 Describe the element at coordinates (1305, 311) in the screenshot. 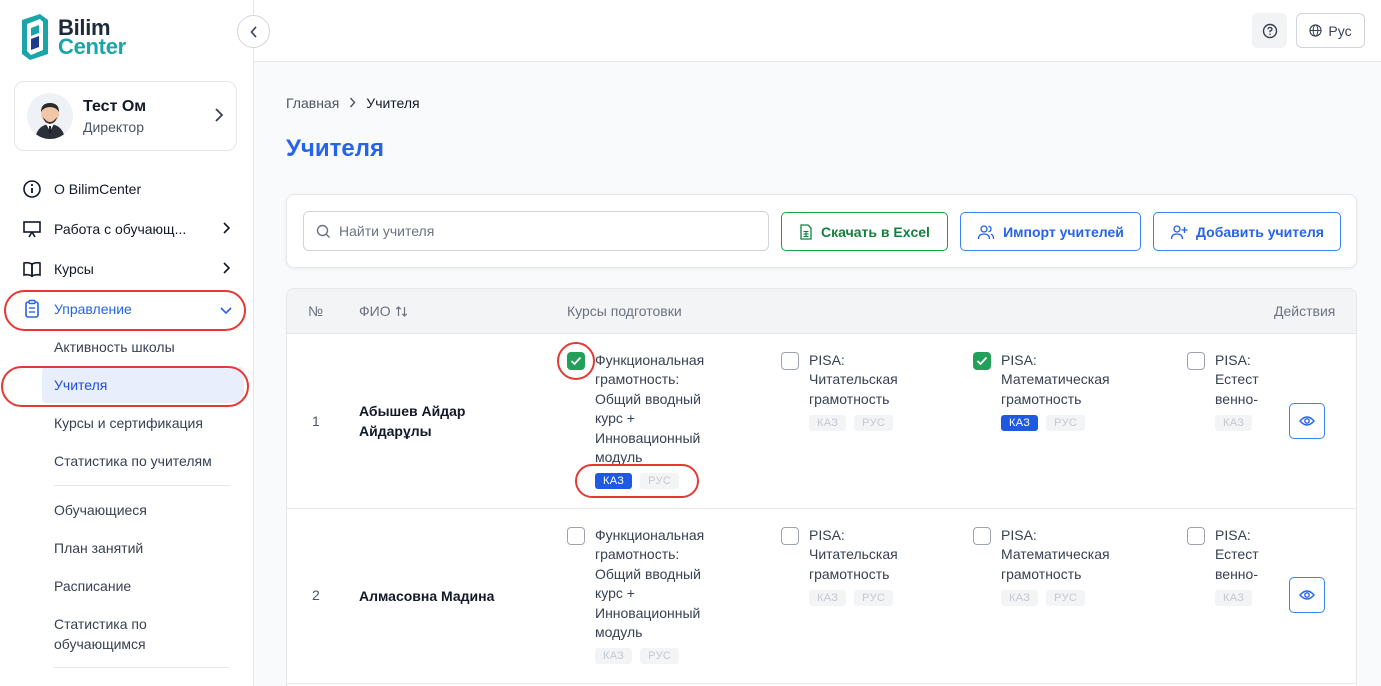

I see `header-actions: Действия` at that location.